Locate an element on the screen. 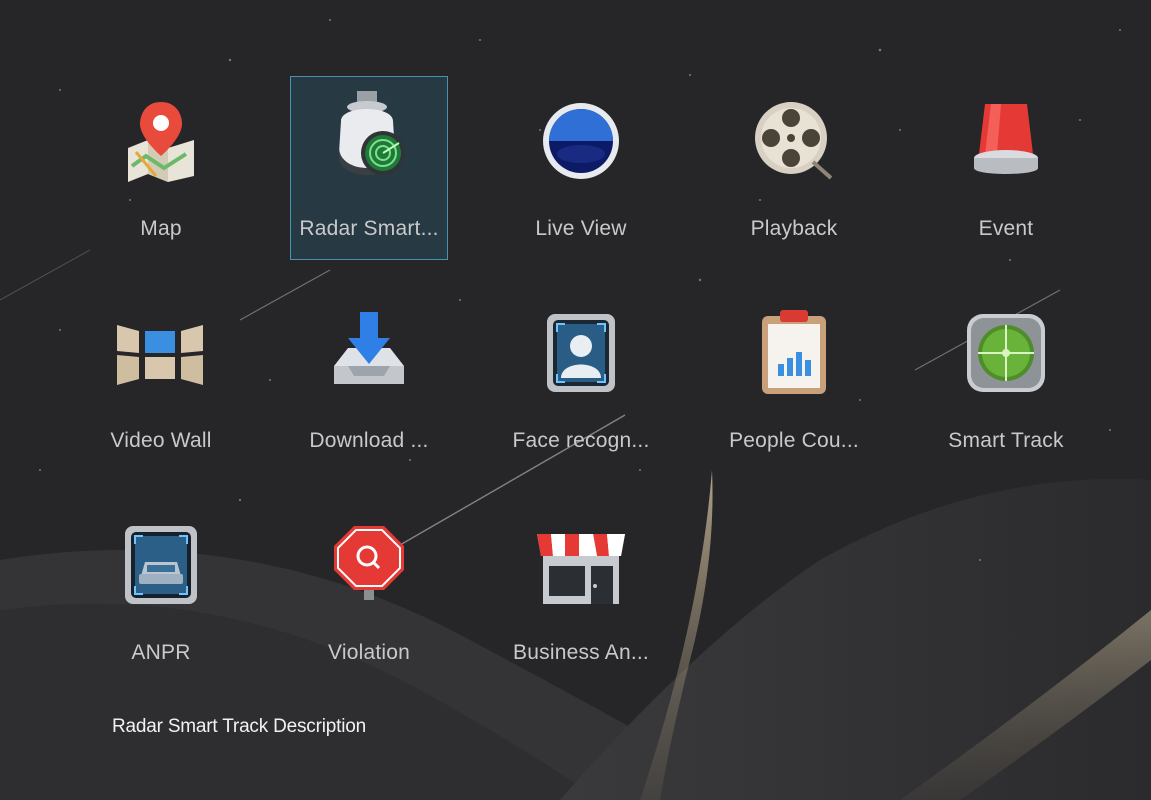 This screenshot has height=800, width=1151. car-scan-icon is located at coordinates (161, 565).